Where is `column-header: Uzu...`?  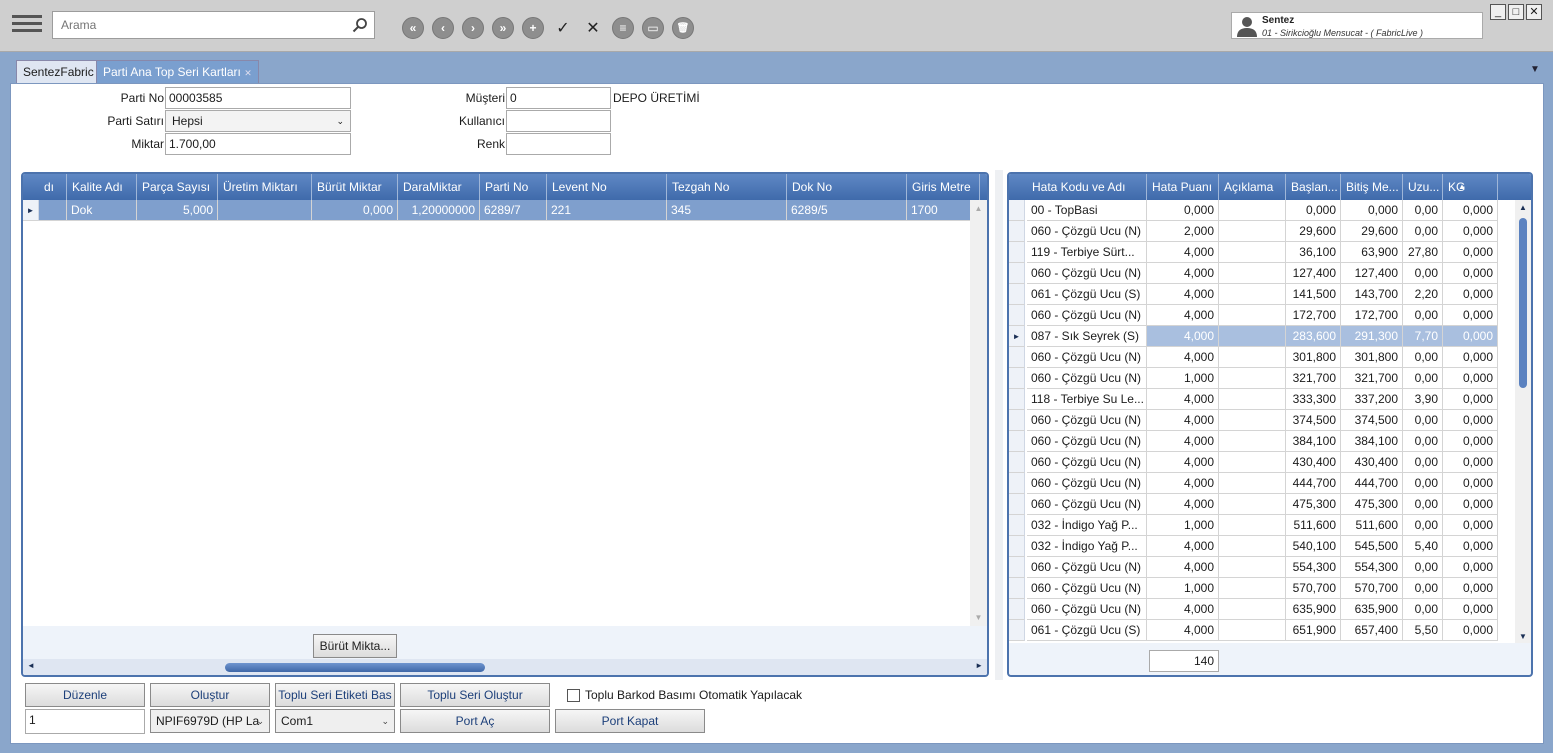 column-header: Uzu... is located at coordinates (1423, 187).